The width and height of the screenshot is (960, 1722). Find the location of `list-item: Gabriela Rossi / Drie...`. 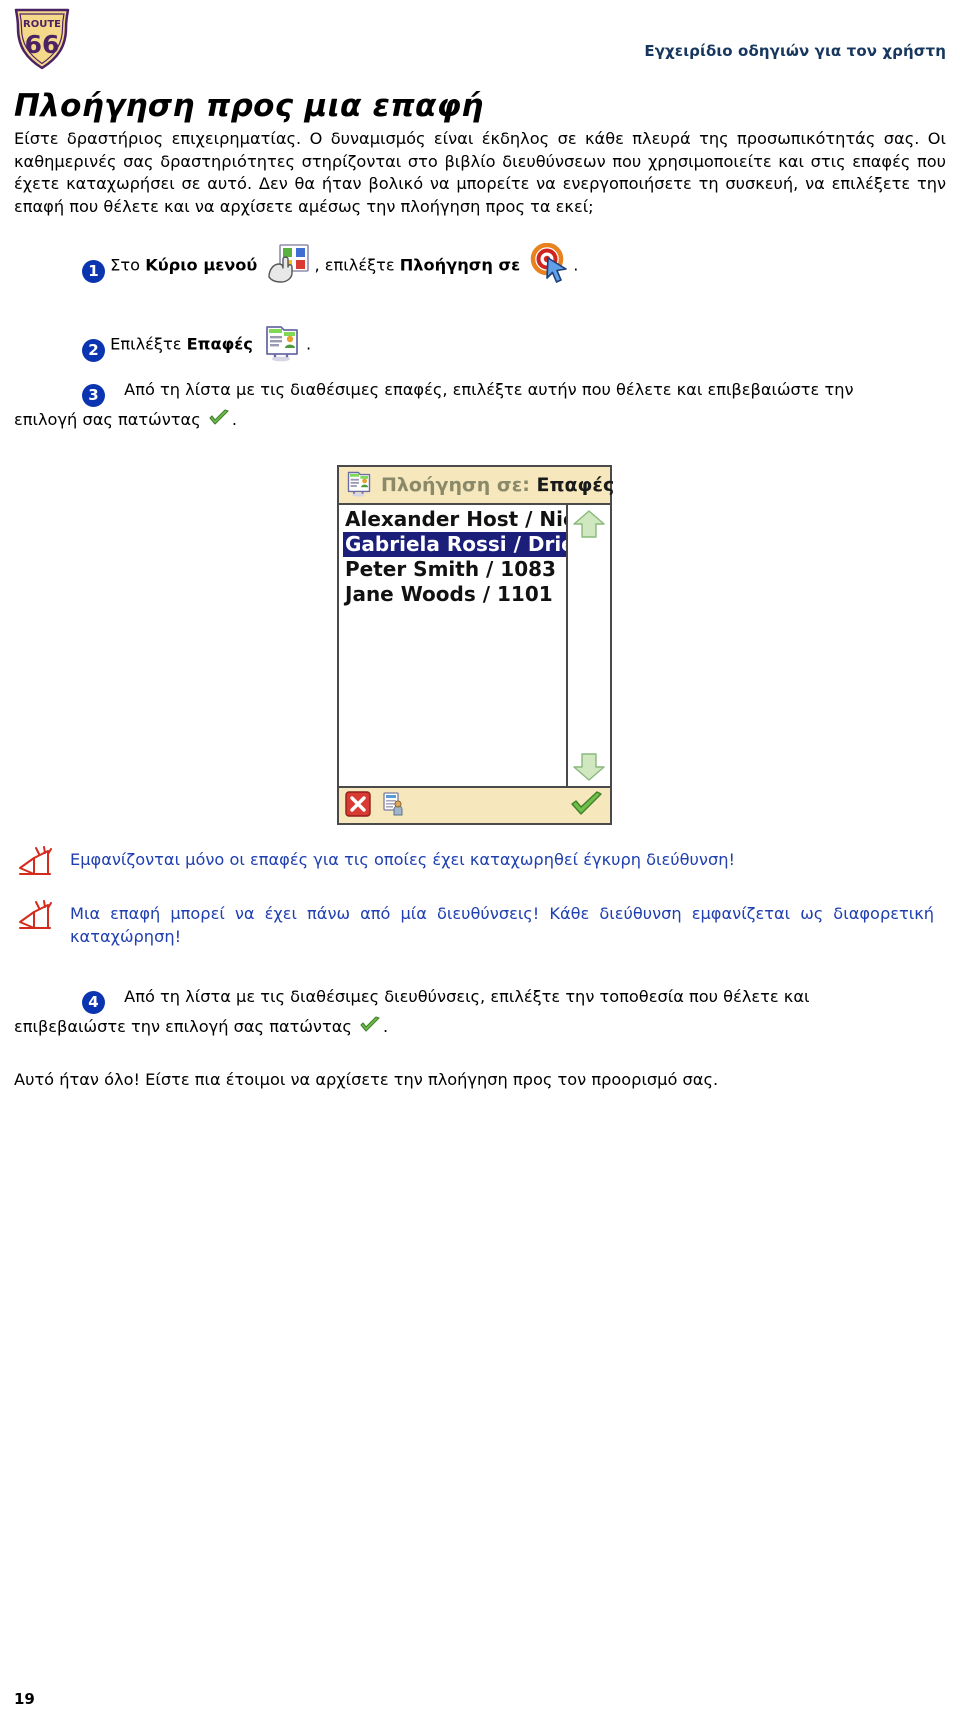

list-item: Gabriela Rossi / Drie... is located at coordinates (454, 544).